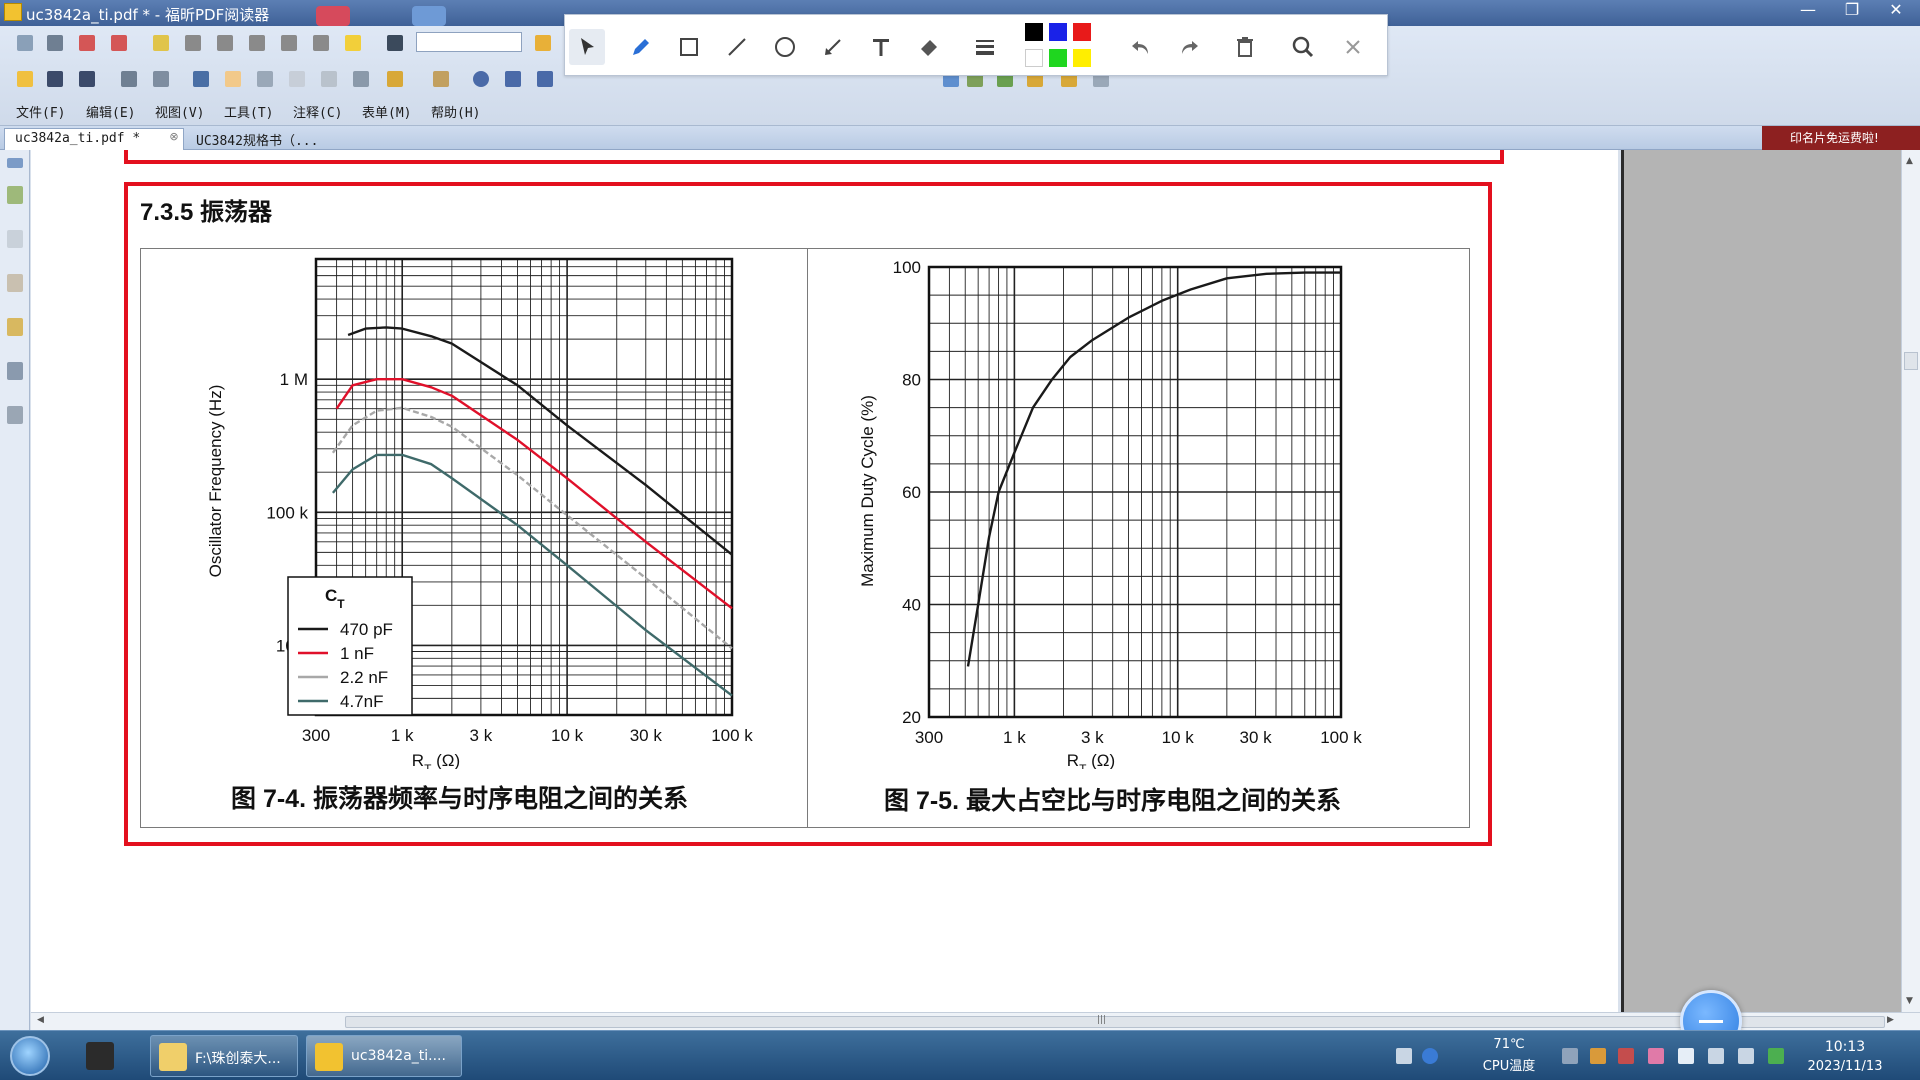 This screenshot has width=1920, height=1080. What do you see at coordinates (15, 195) in the screenshot?
I see `bookmarks-icon` at bounding box center [15, 195].